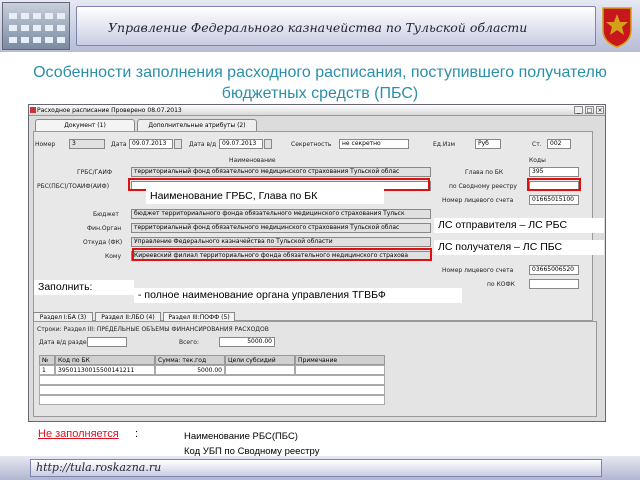 The height and width of the screenshot is (480, 640). Describe the element at coordinates (189, 342) in the screenshot. I see `grid-total-label: Всего:` at that location.